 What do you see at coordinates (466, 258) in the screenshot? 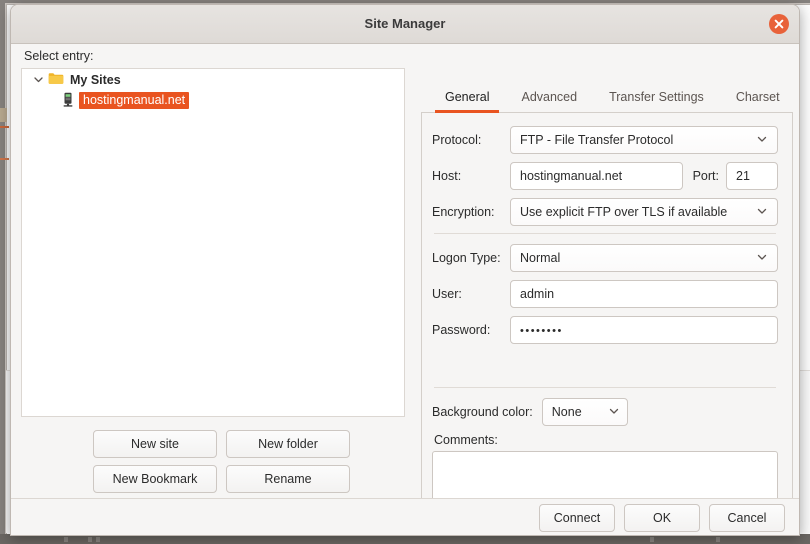
I see `logon-type-label: Logon Type:` at bounding box center [466, 258].